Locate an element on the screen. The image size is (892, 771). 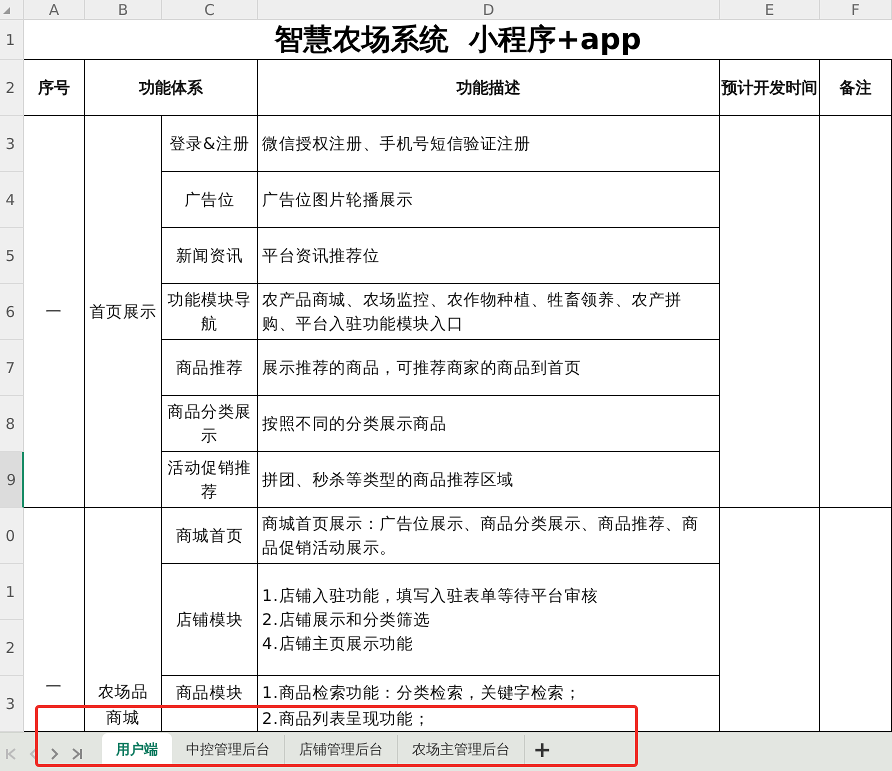
header-cell: 功能体系 is located at coordinates (171, 88).